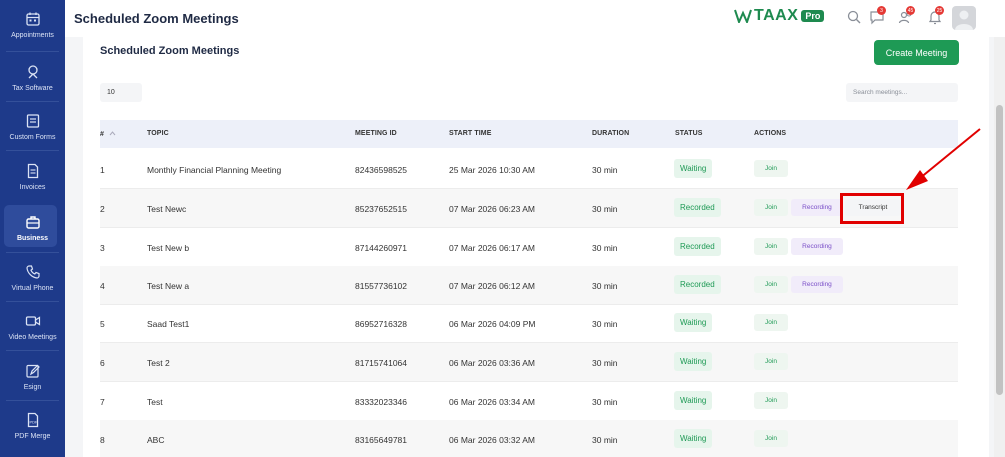 This screenshot has width=1005, height=457. I want to click on scrollbar, so click(999, 247).